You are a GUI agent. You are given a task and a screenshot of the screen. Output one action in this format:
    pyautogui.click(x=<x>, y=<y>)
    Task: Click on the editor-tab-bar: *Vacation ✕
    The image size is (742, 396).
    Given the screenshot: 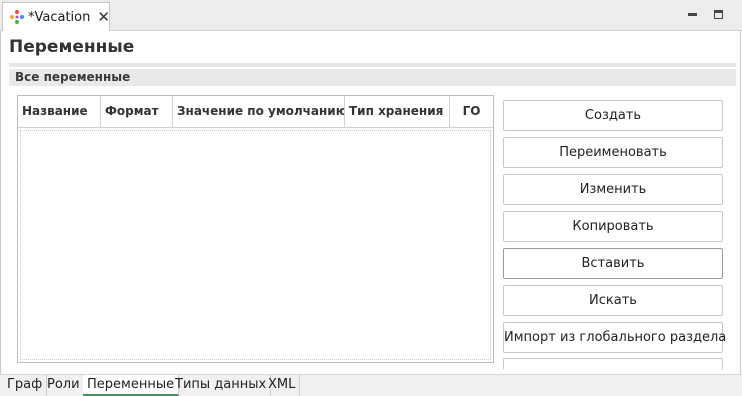 What is the action you would take?
    pyautogui.click(x=371, y=15)
    